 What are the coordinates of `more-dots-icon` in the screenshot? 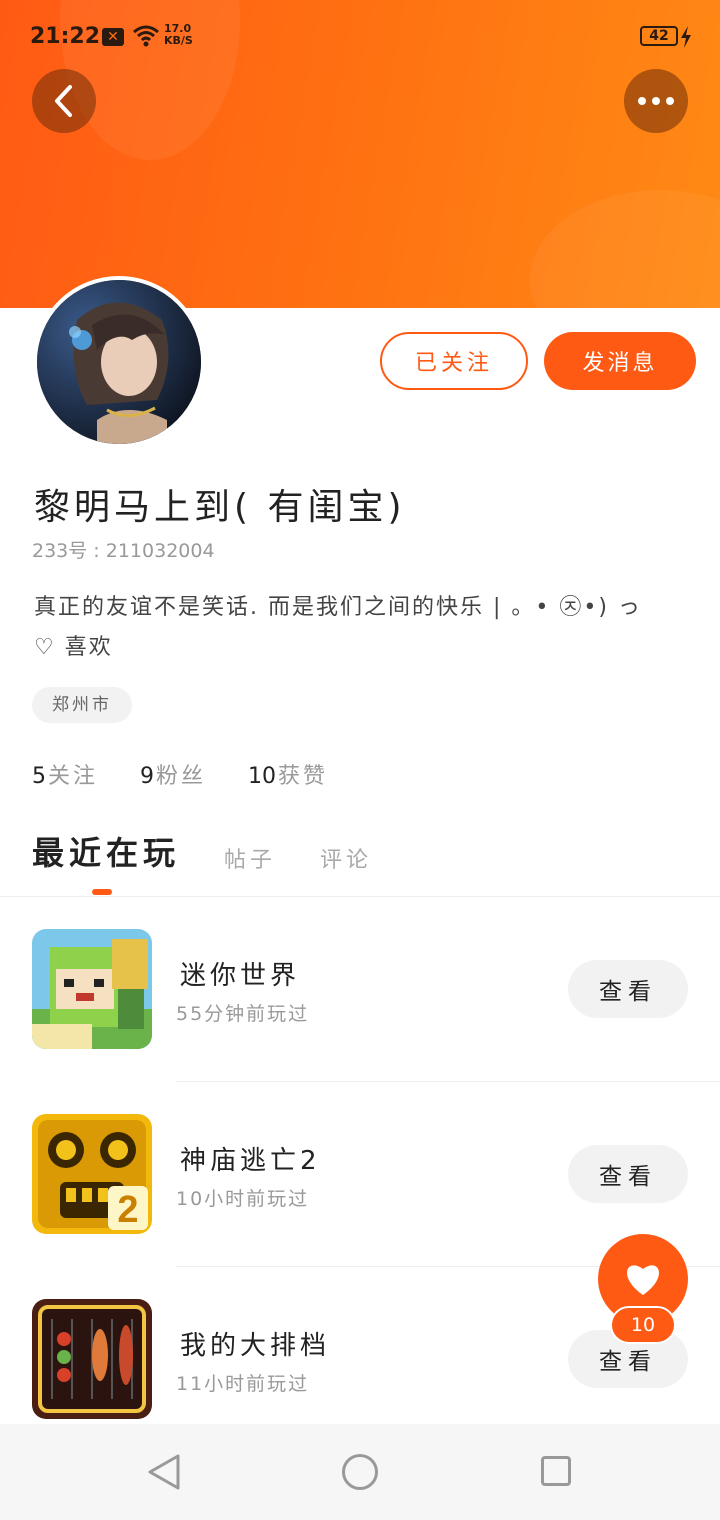 It's located at (656, 101).